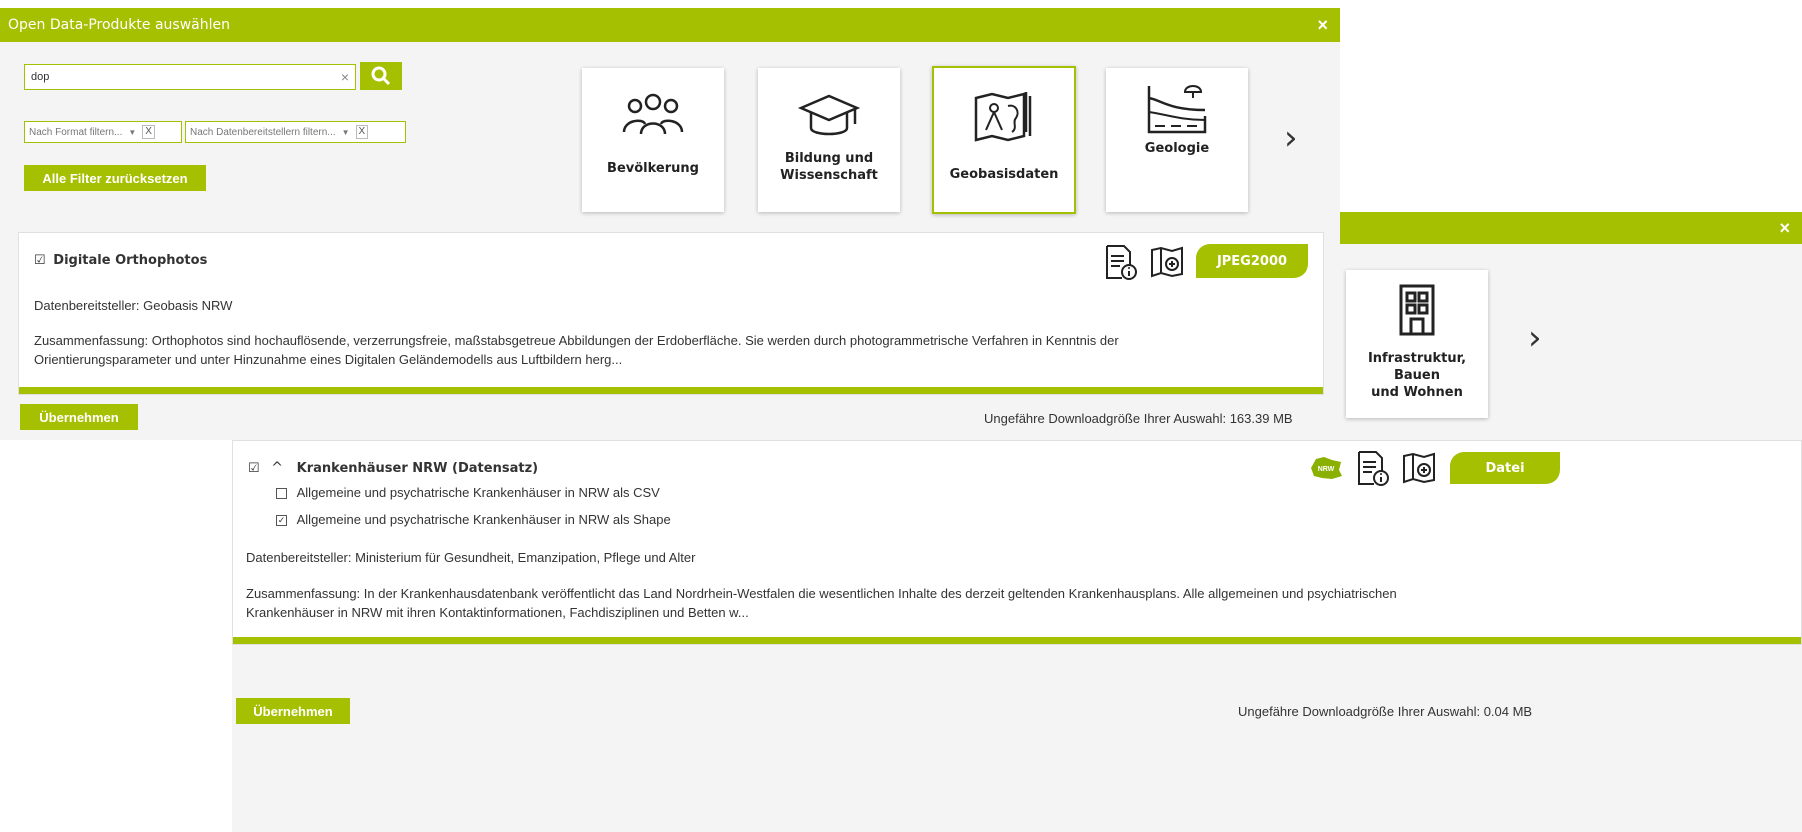  I want to click on dataset-title: Krankenhäuser NRW (Datensatz), so click(417, 468).